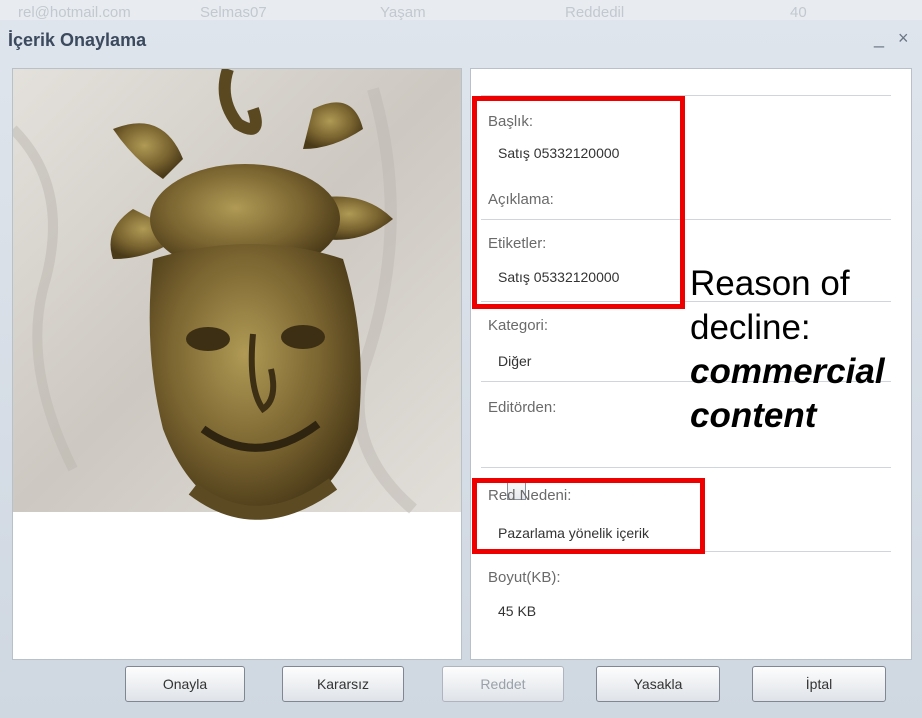  I want to click on background-text: Selmas07, so click(233, 12).